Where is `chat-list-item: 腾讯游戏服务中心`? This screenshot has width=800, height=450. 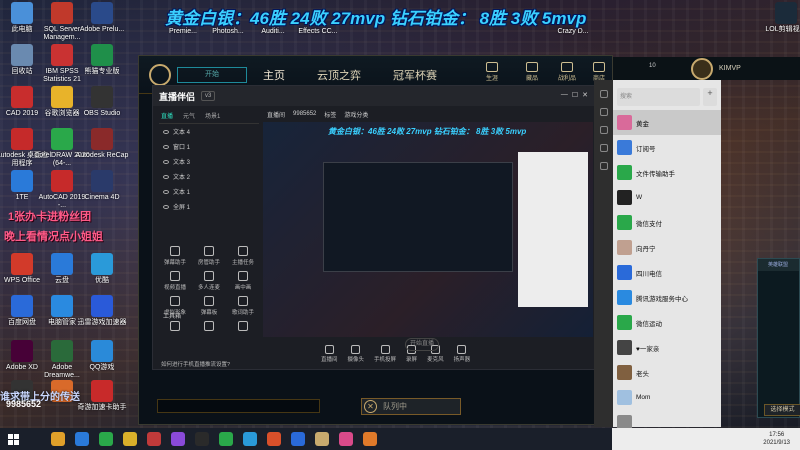 chat-list-item: 腾讯游戏服务中心 is located at coordinates (667, 297).